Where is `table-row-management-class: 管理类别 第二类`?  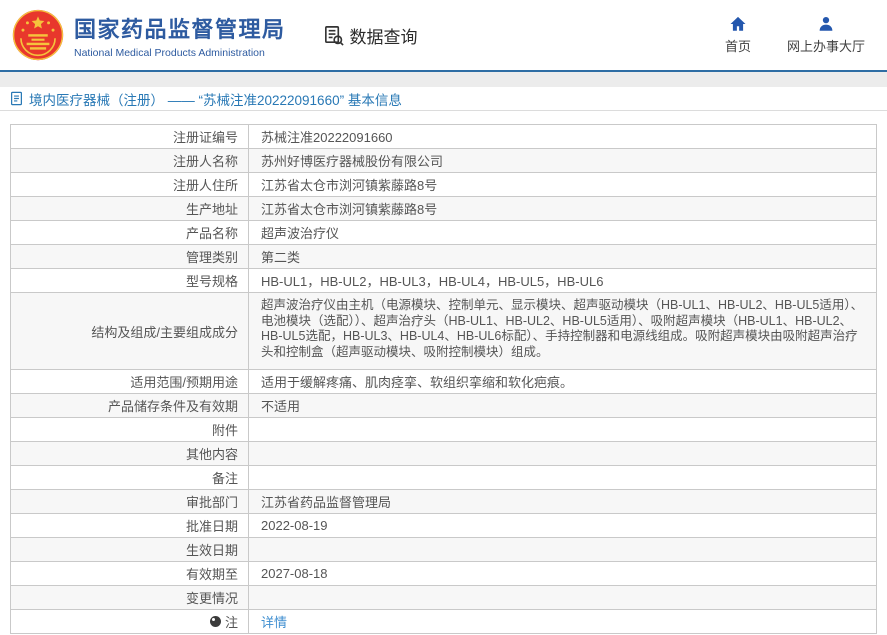 table-row-management-class: 管理类别 第二类 is located at coordinates (443, 257).